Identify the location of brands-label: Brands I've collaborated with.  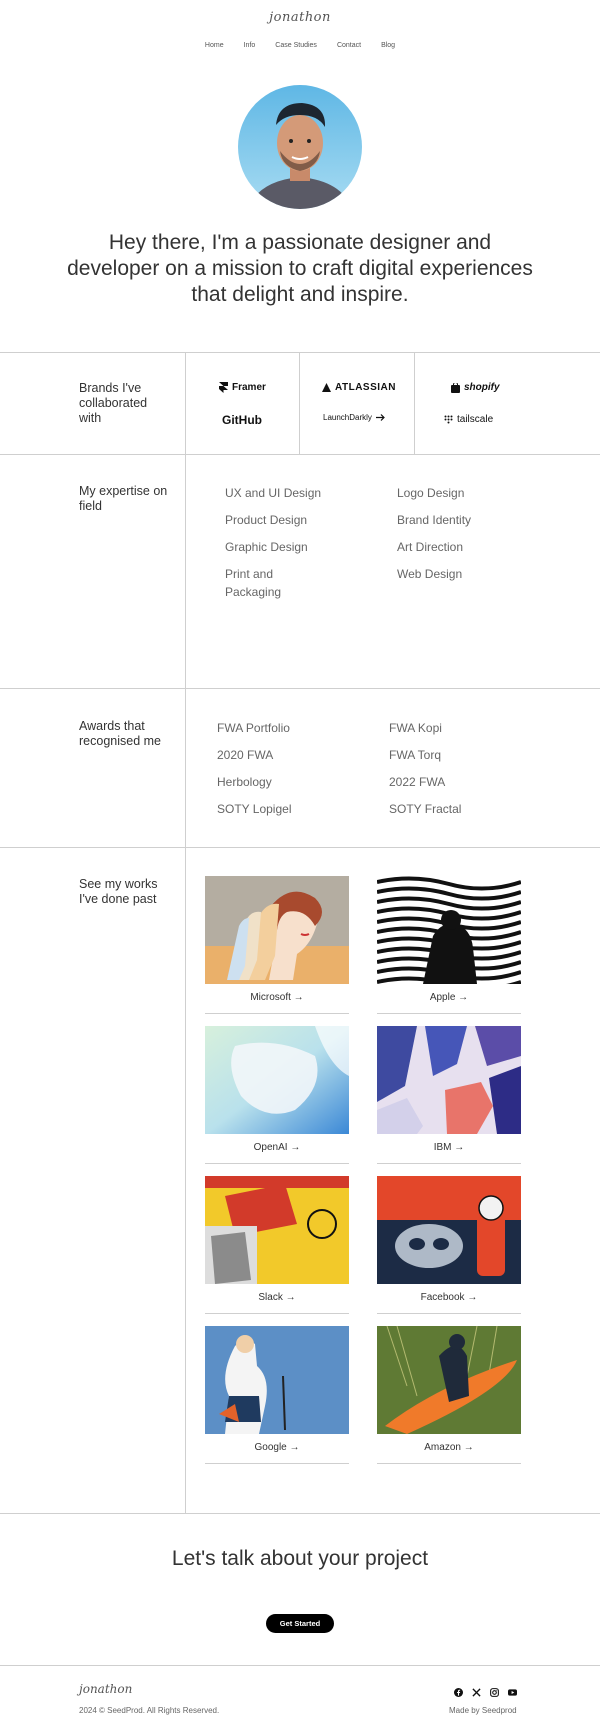
(113, 403).